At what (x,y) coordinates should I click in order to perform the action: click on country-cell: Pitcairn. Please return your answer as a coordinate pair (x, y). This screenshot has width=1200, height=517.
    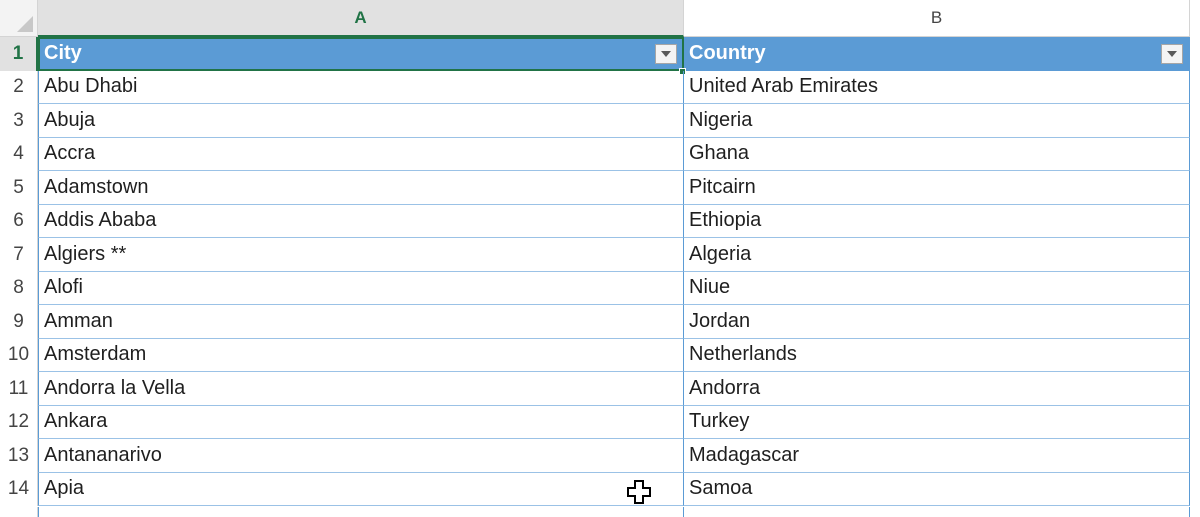
    Looking at the image, I should click on (937, 188).